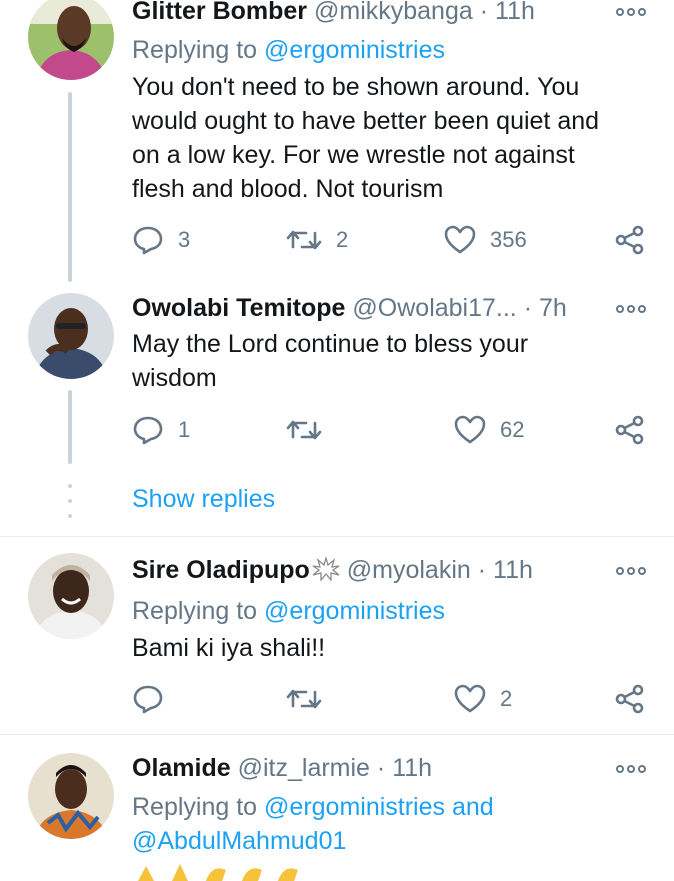  Describe the element at coordinates (353, 155) in the screenshot. I see `tweet-text-line: on a low key. For we wrestle not against` at that location.